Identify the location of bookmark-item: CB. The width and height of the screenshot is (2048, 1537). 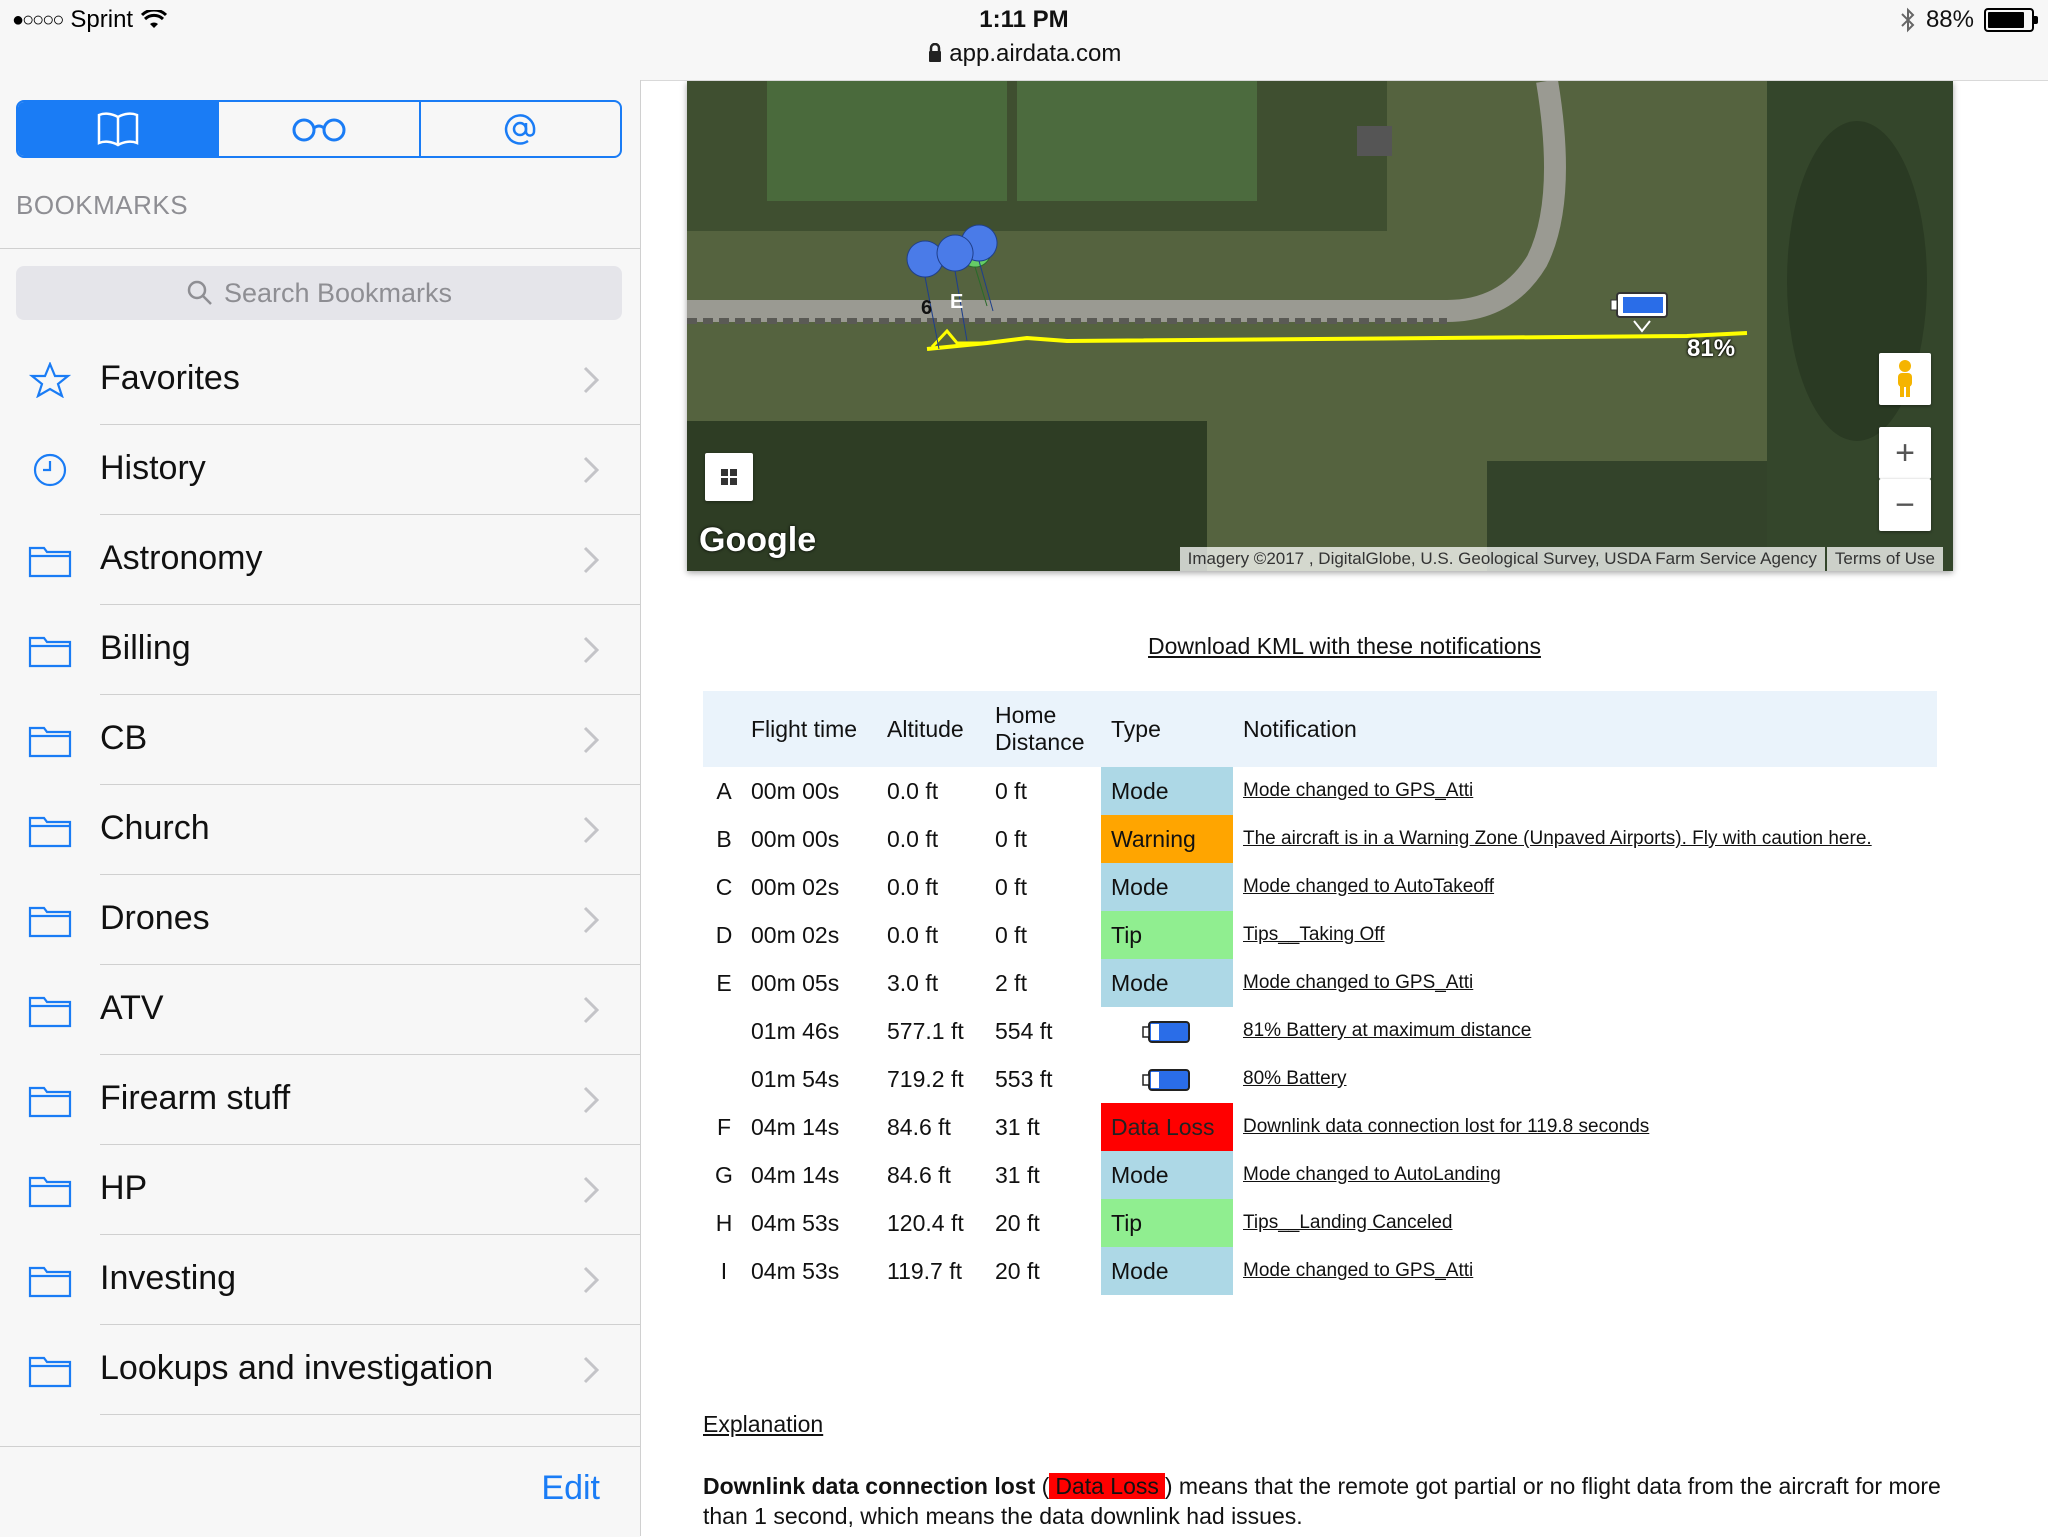
(320, 740).